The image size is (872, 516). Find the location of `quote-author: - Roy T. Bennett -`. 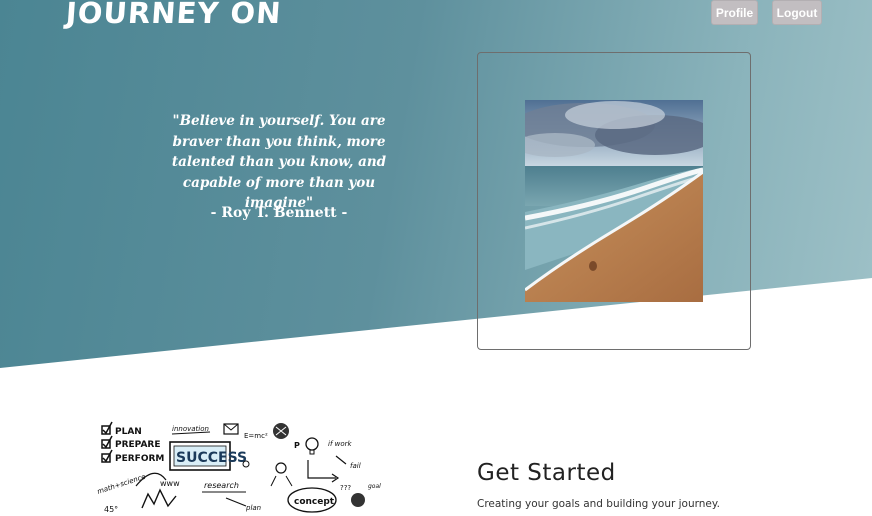

quote-author: - Roy T. Bennett - is located at coordinates (279, 213).